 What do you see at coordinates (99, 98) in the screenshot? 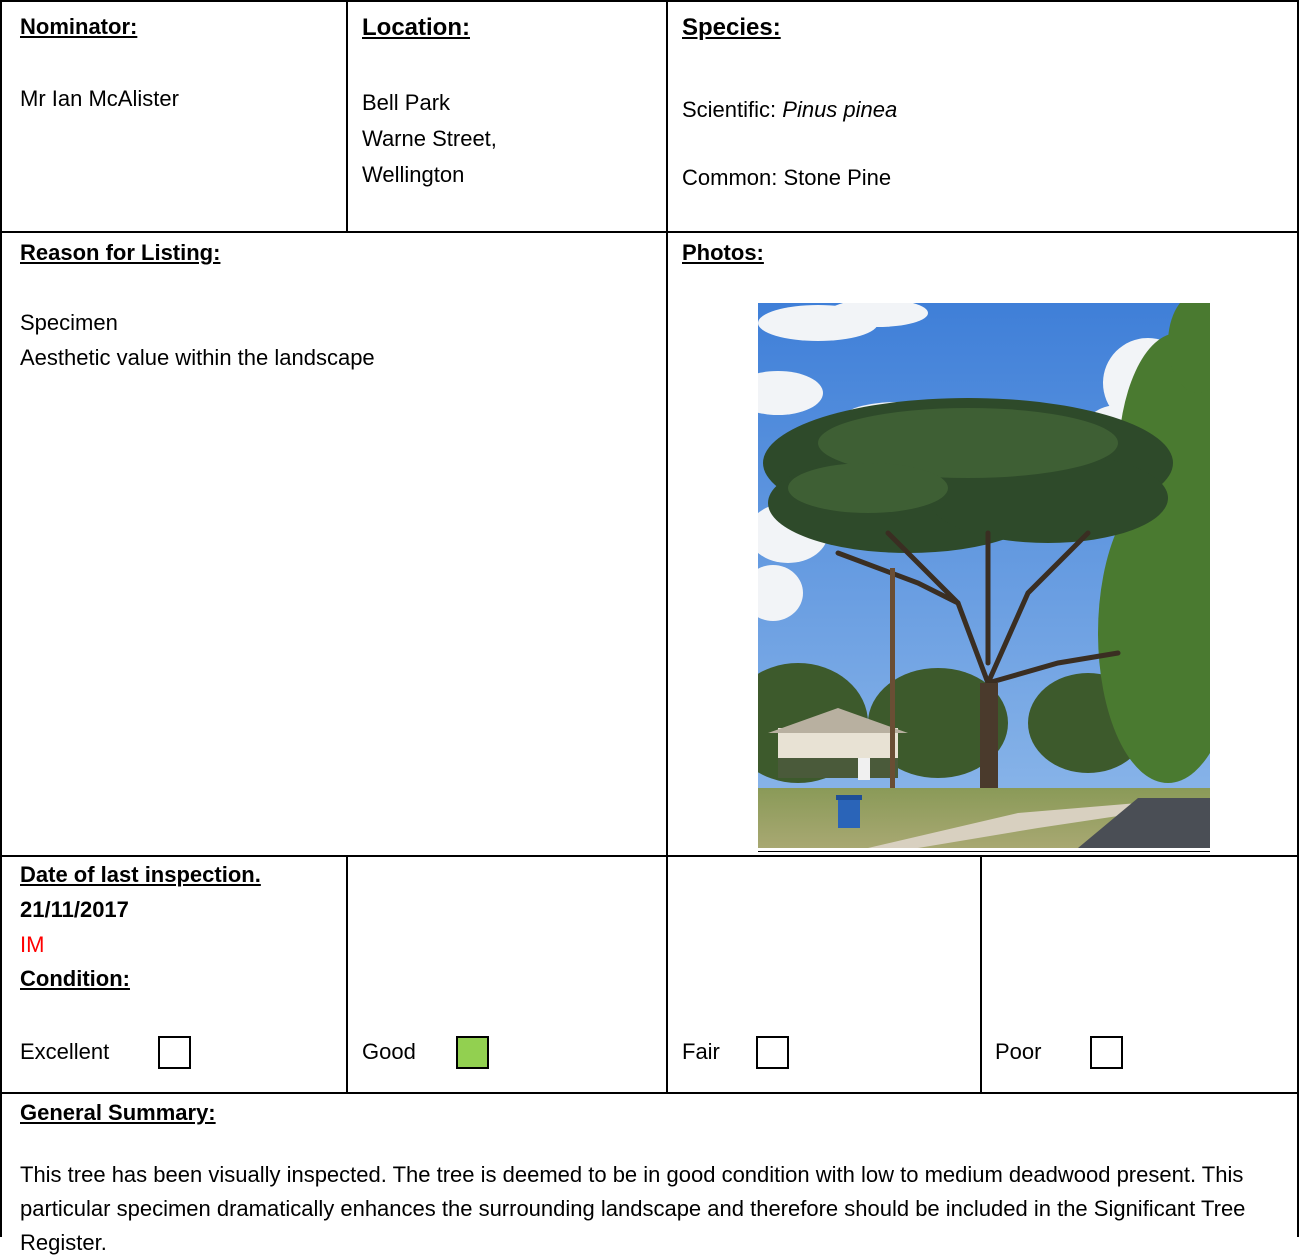
I see `nominator-value: Mr Ian McAlister` at bounding box center [99, 98].